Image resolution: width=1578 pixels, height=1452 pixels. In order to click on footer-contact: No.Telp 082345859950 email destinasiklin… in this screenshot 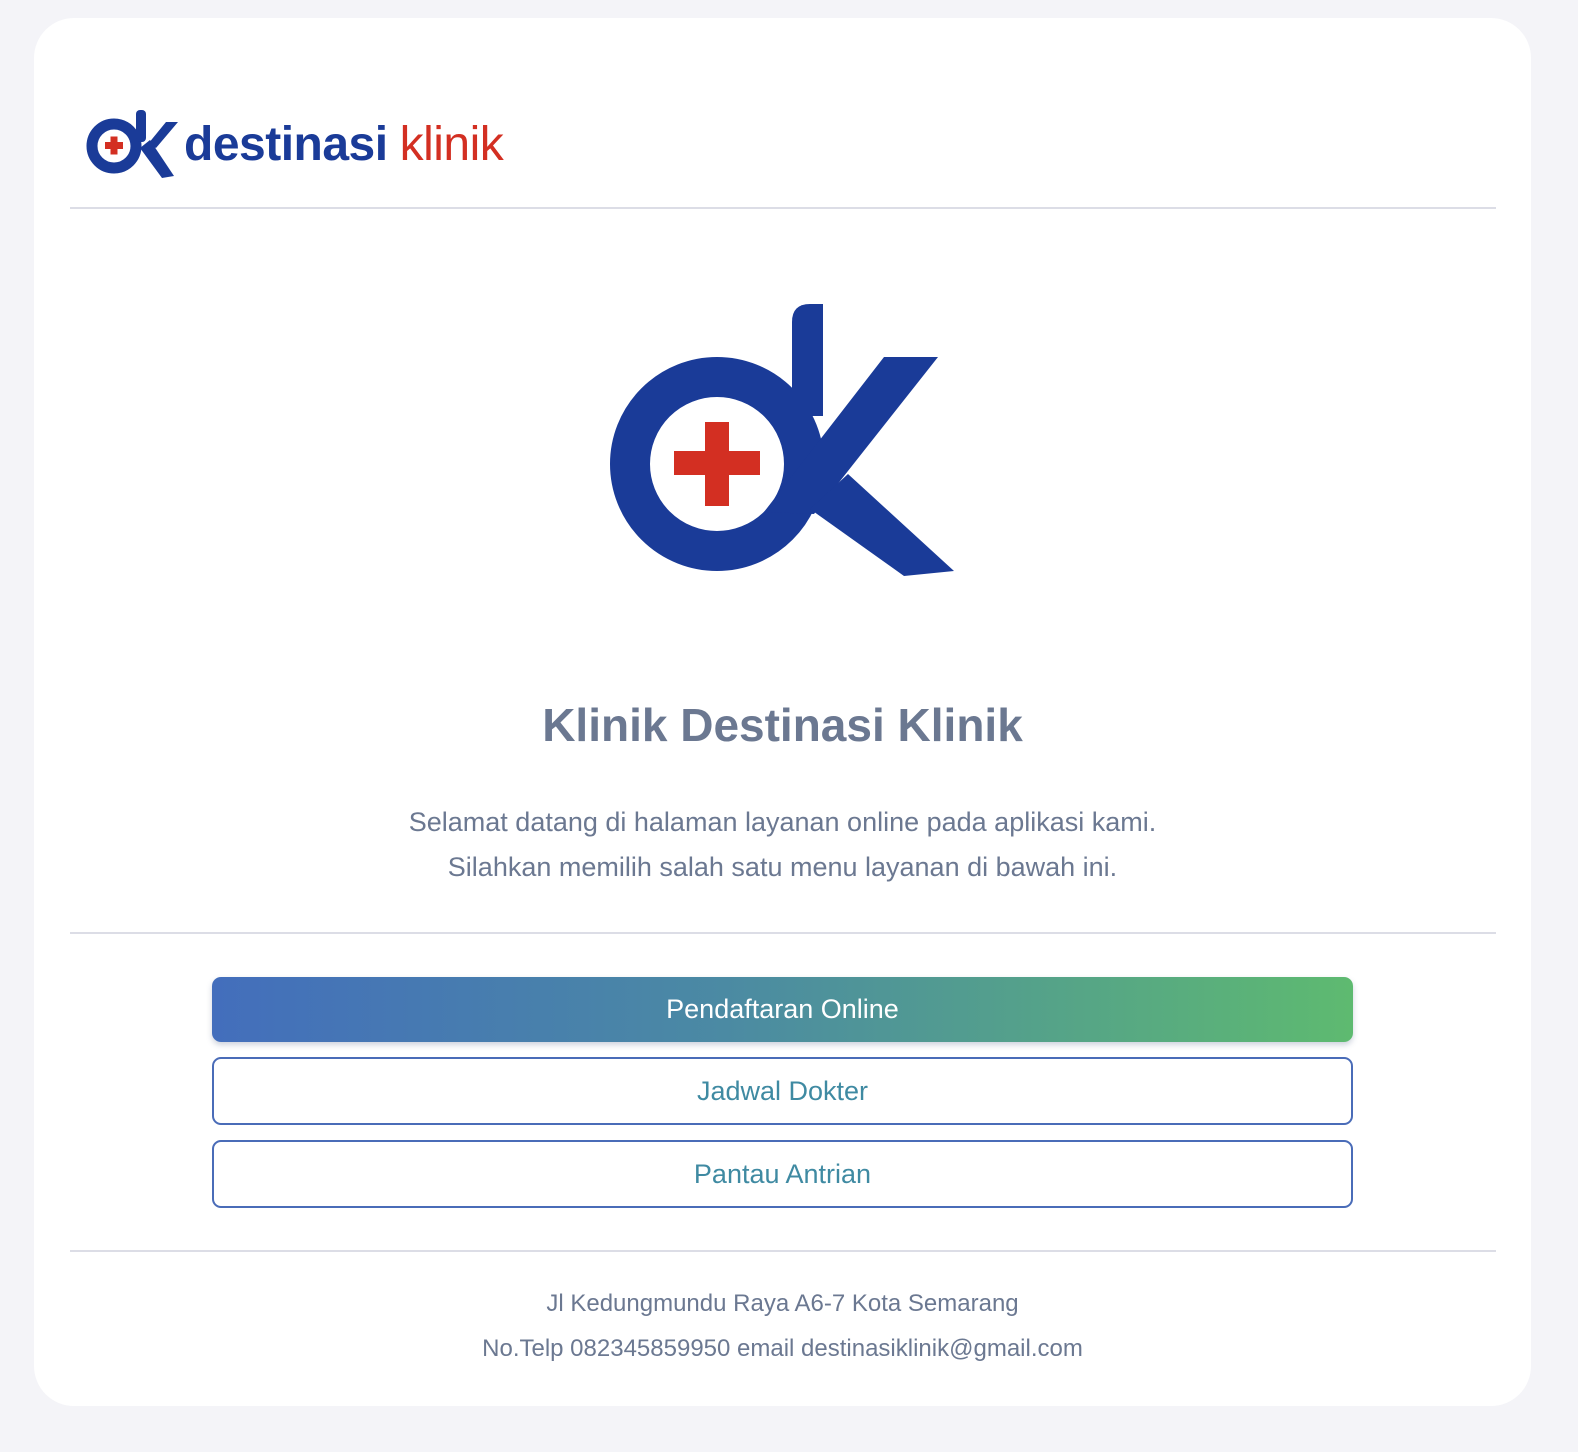, I will do `click(782, 1348)`.